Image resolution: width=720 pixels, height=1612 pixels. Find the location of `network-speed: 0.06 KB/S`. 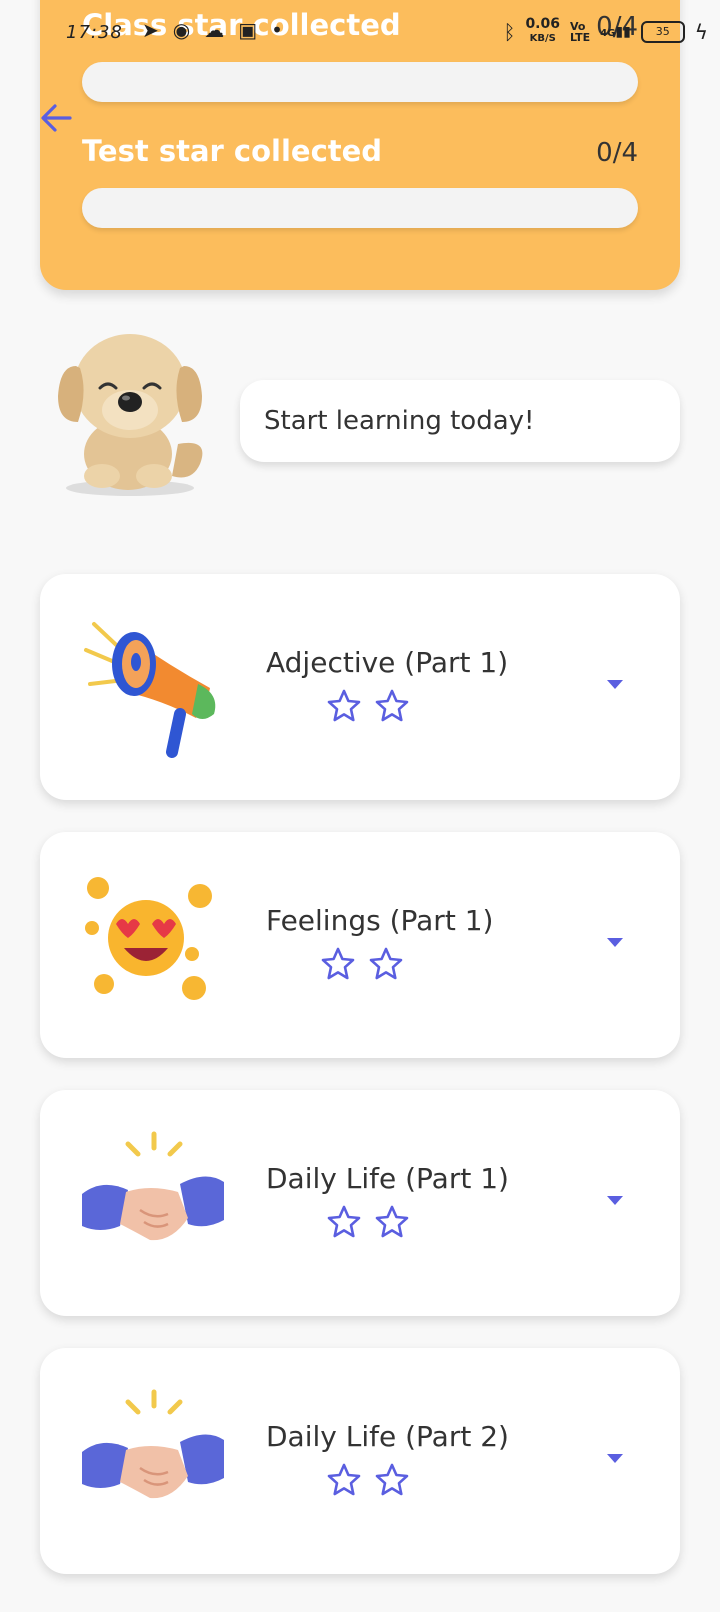

network-speed: 0.06 KB/S is located at coordinates (542, 30).